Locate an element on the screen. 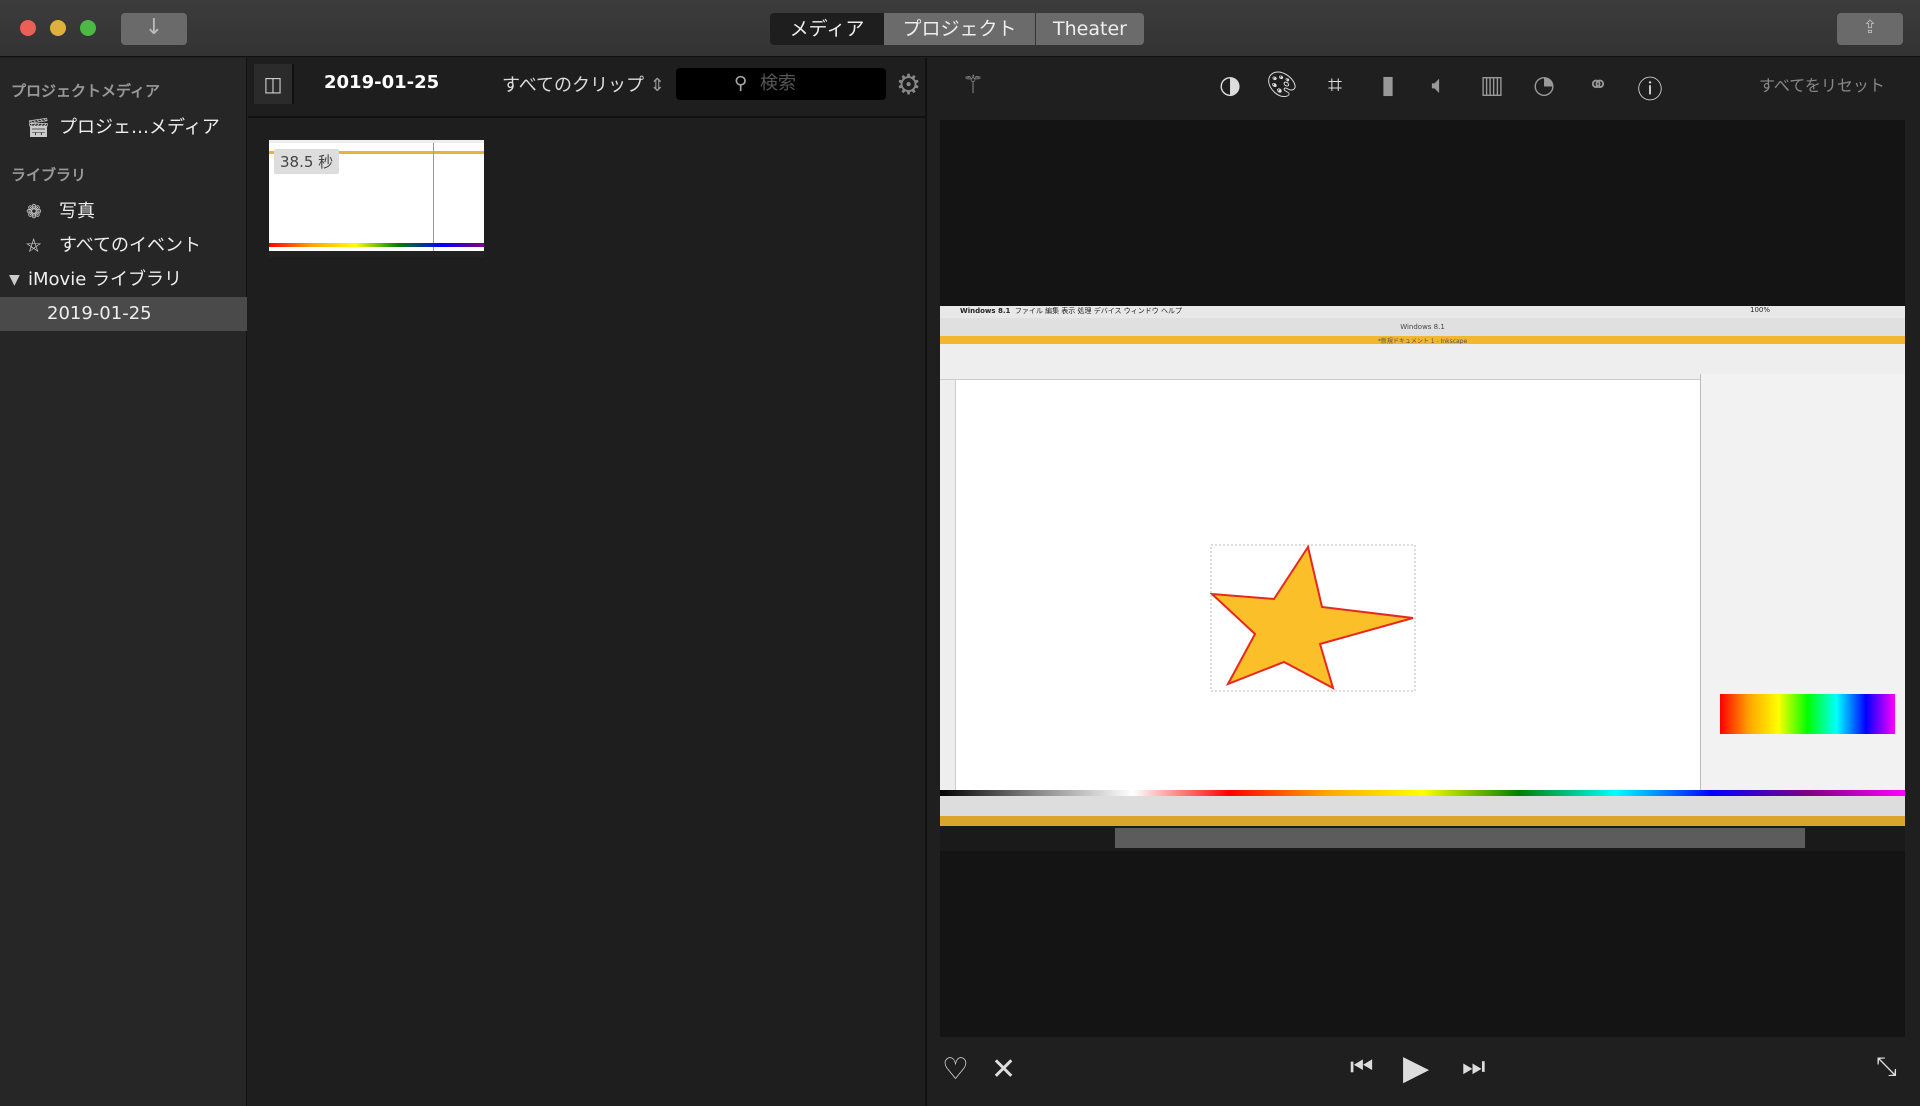  fullscreen-icon: ⤡ is located at coordinates (1886, 1067).